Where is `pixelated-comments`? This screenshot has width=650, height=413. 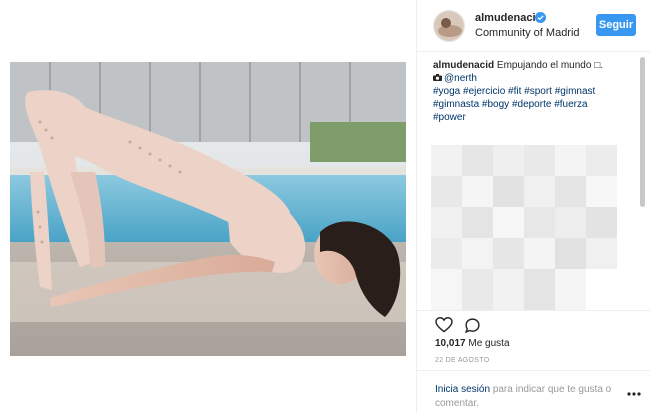 pixelated-comments is located at coordinates (524, 227).